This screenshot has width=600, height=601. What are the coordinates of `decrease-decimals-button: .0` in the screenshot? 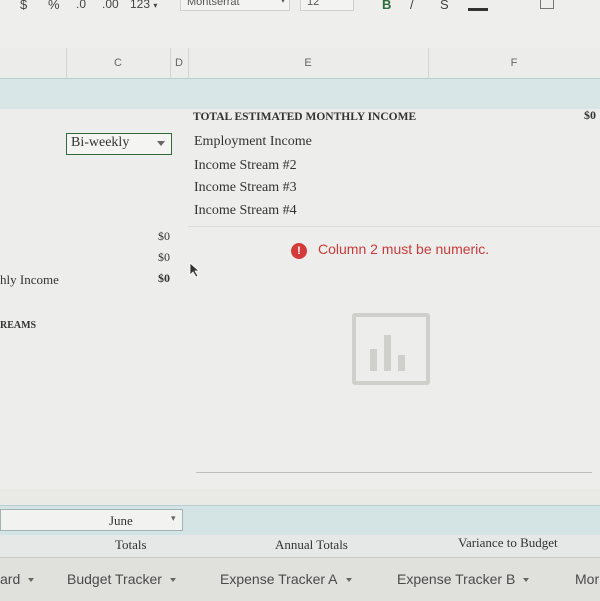 It's located at (81, 5).